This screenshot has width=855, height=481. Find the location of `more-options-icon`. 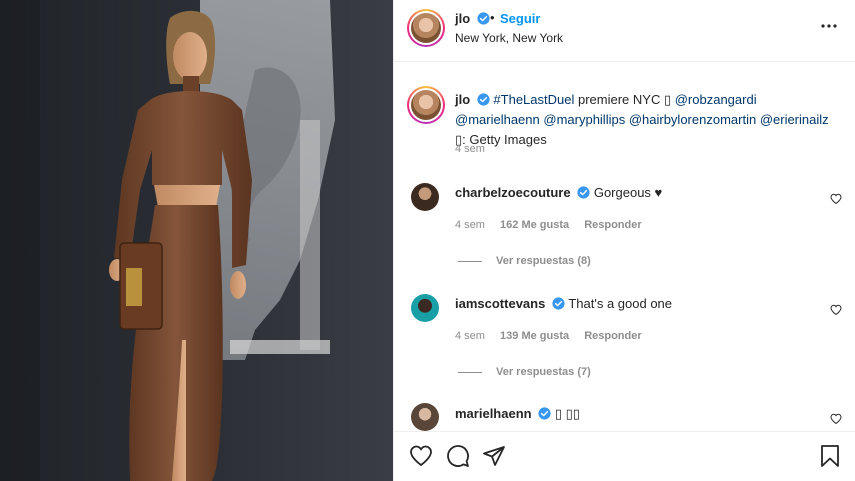

more-options-icon is located at coordinates (829, 26).